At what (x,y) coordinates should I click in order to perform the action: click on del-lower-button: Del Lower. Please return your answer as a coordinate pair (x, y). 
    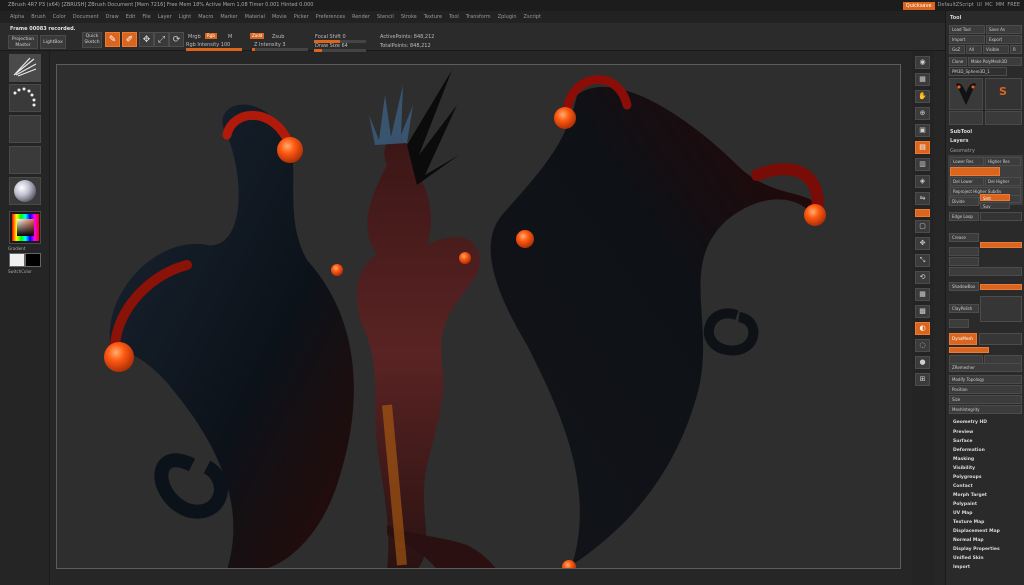
    Looking at the image, I should click on (967, 181).